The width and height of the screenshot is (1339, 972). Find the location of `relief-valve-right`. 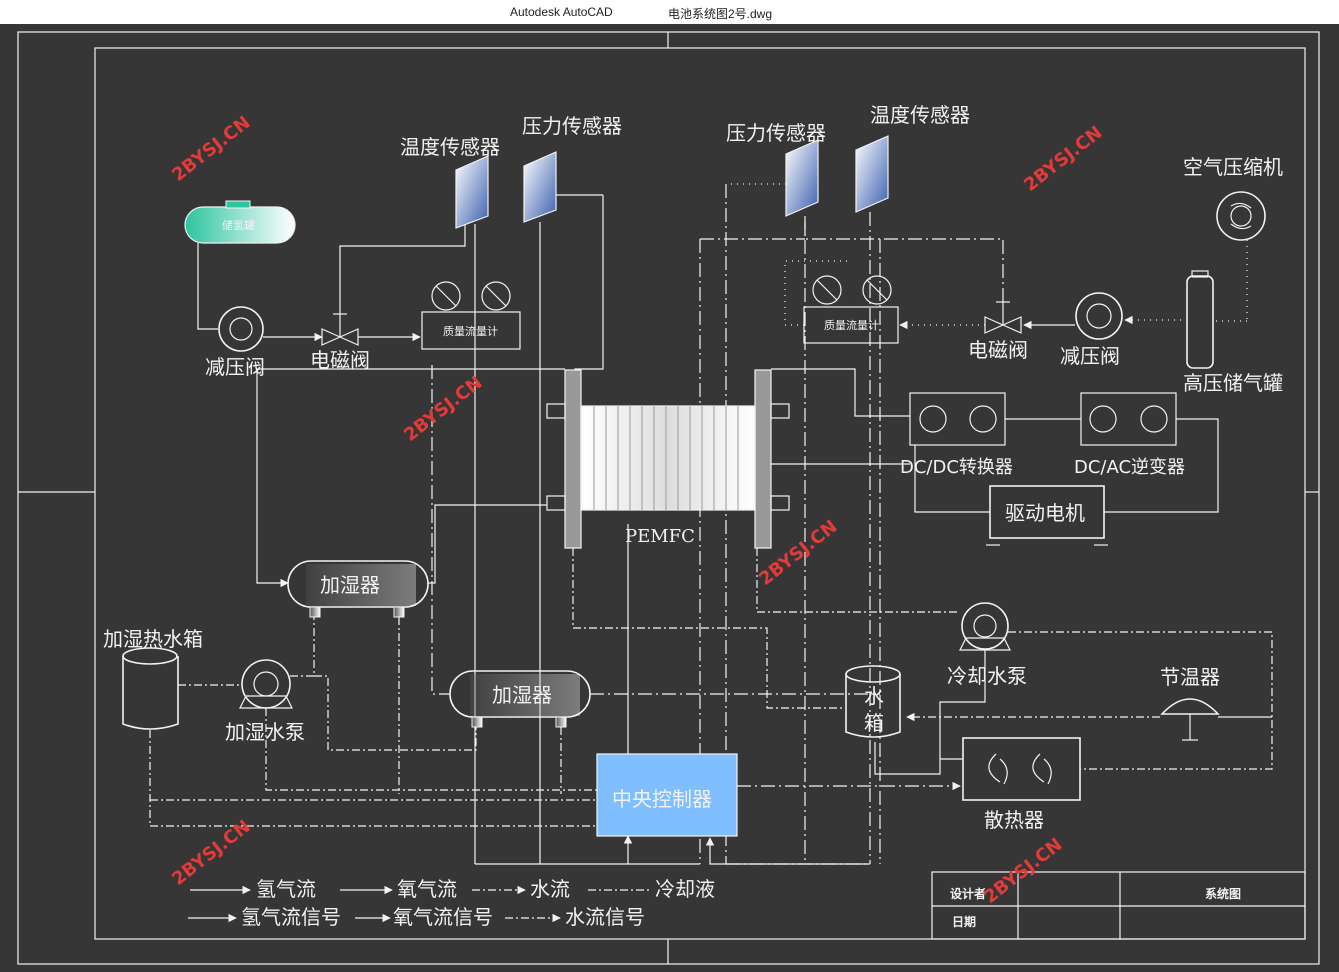

relief-valve-right is located at coordinates (1099, 316).